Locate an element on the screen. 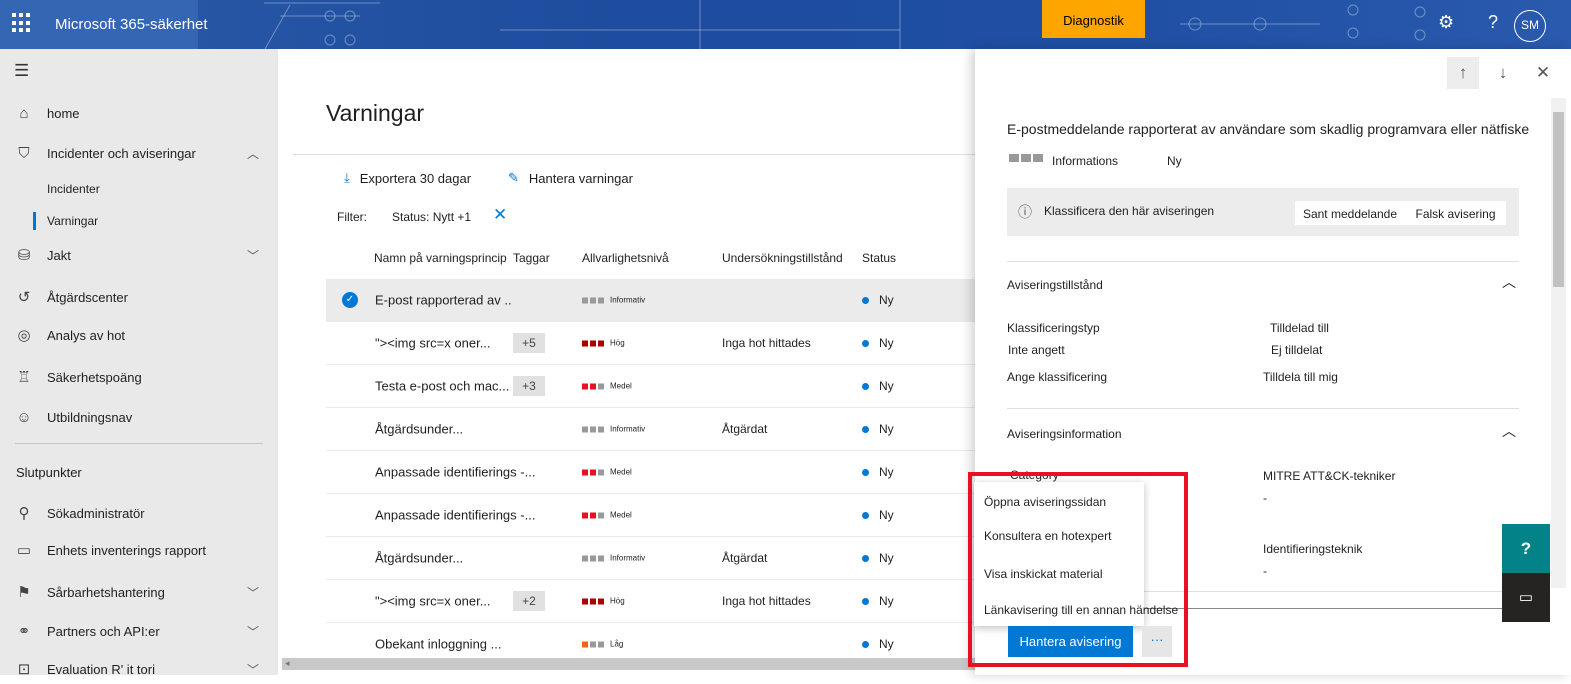  column-header-severity: Allvarlighetsnivå is located at coordinates (625, 258).